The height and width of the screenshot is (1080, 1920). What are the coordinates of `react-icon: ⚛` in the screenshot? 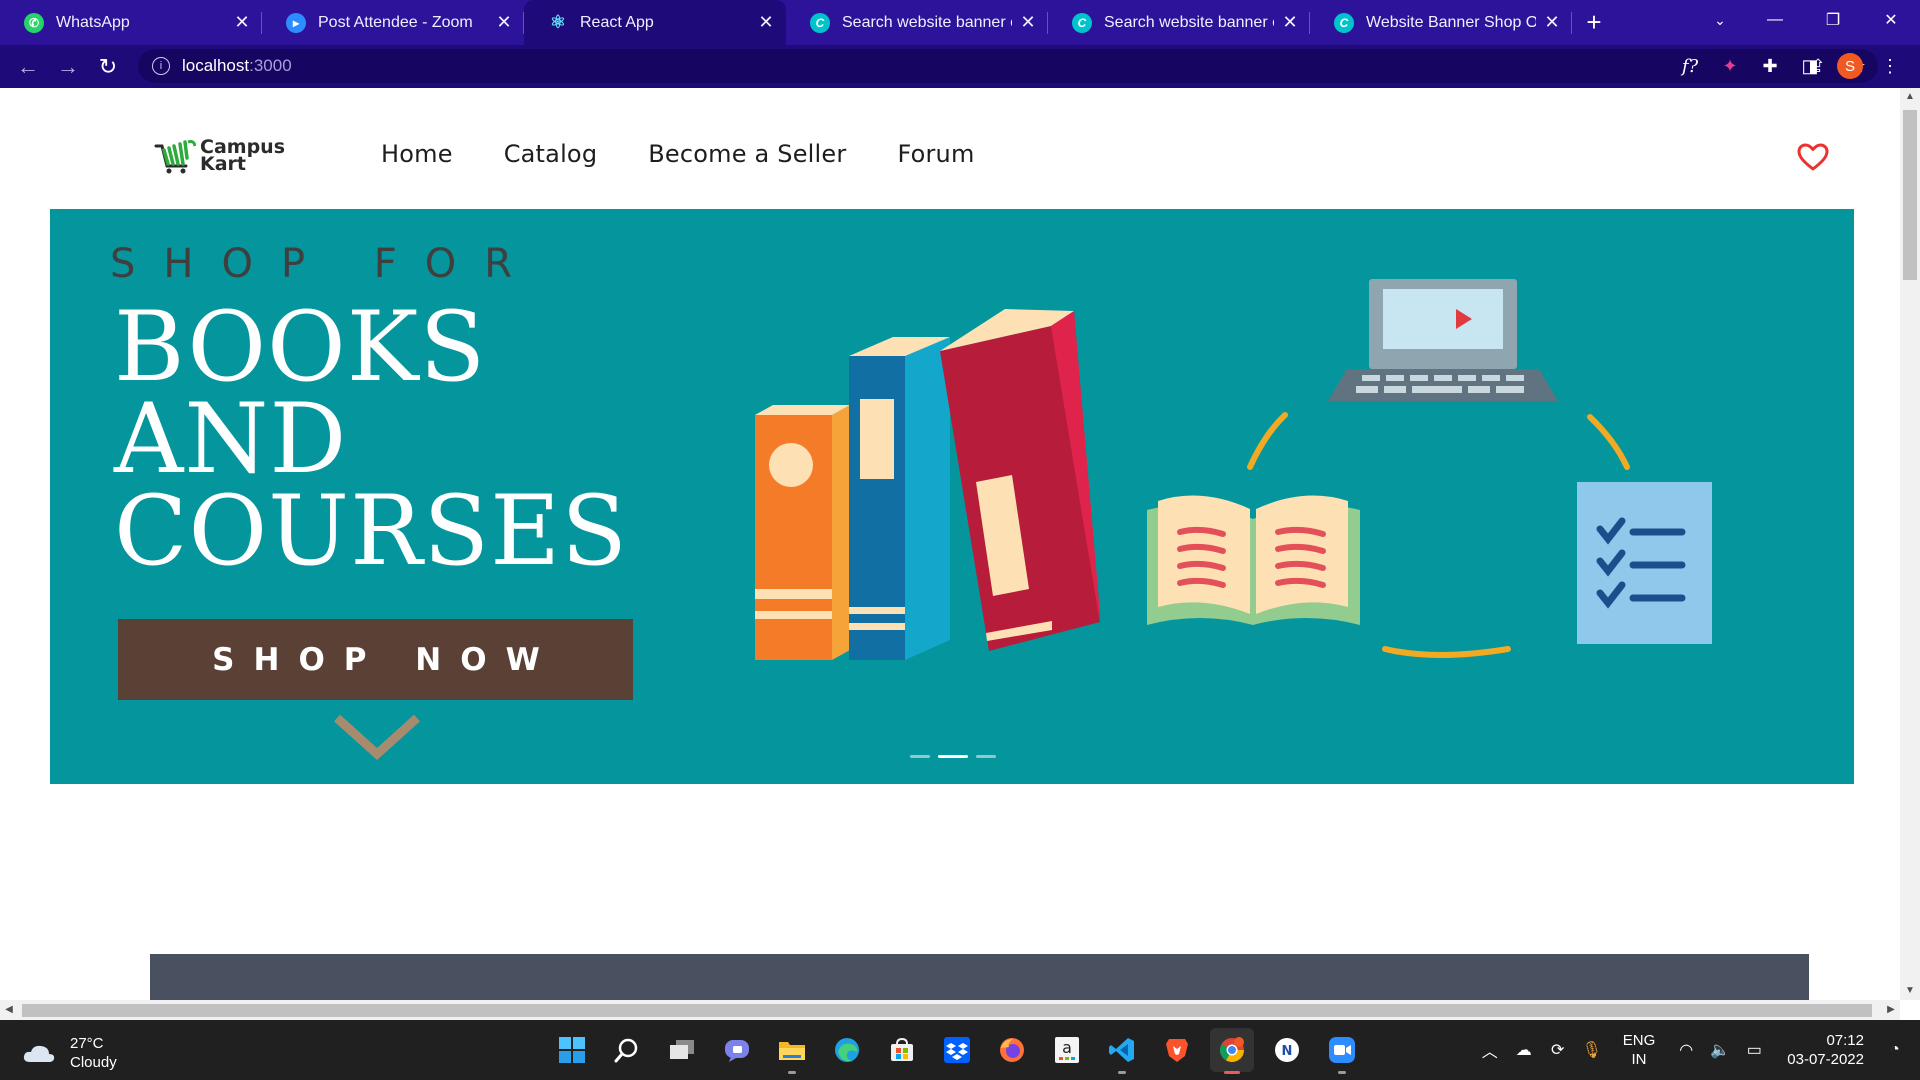 It's located at (558, 22).